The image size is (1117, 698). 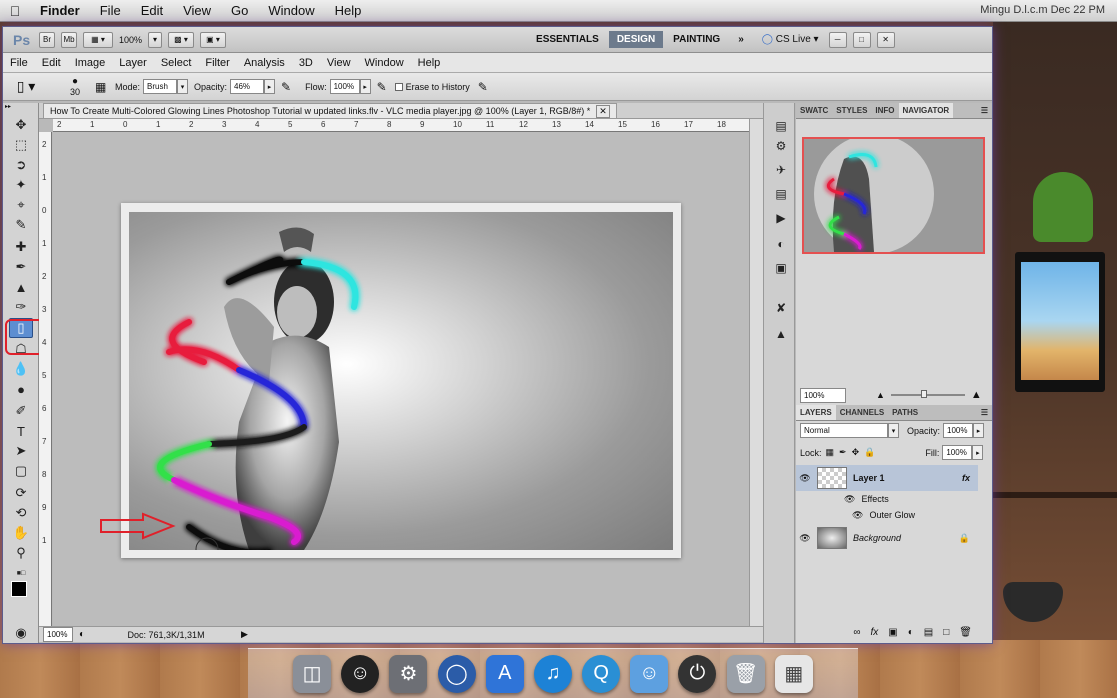 What do you see at coordinates (432, 87) in the screenshot?
I see `erase-to-history-checkbox: Erase to History` at bounding box center [432, 87].